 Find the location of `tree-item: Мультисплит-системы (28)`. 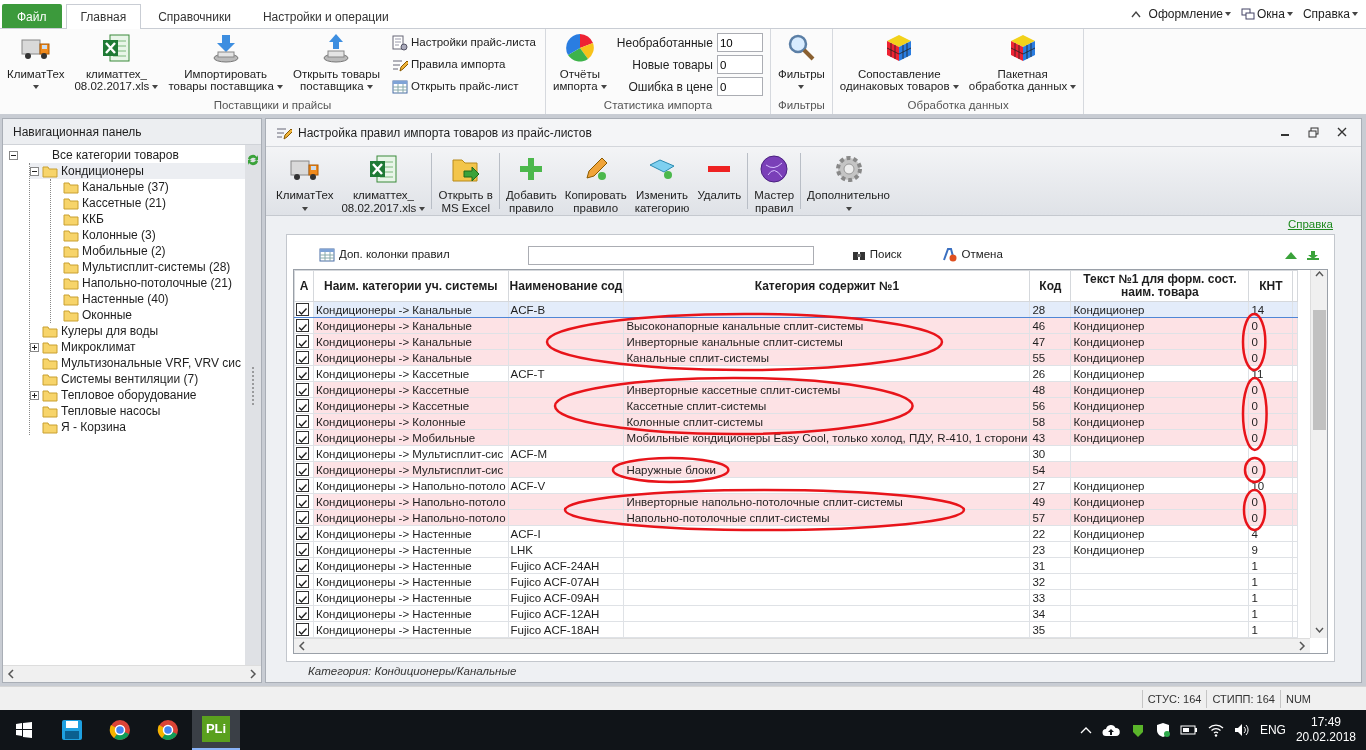

tree-item: Мультисплит-системы (28) is located at coordinates (156, 267).